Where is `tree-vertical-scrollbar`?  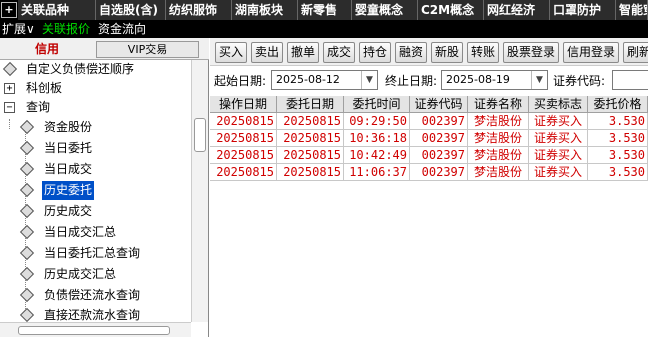 tree-vertical-scrollbar is located at coordinates (199, 191).